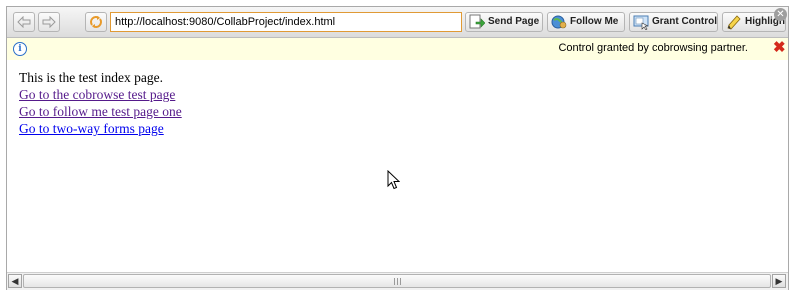 The height and width of the screenshot is (293, 795). I want to click on back-arrow-icon, so click(24, 22).